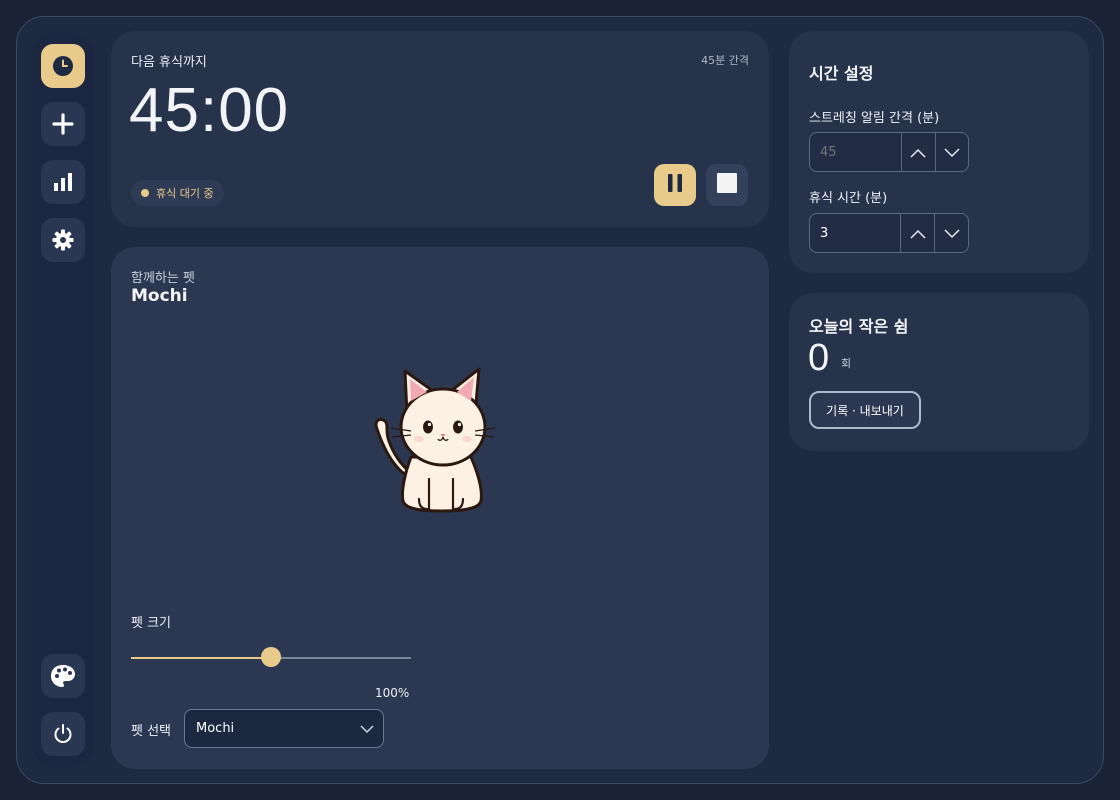 The image size is (1120, 800). I want to click on palette-icon, so click(63, 676).